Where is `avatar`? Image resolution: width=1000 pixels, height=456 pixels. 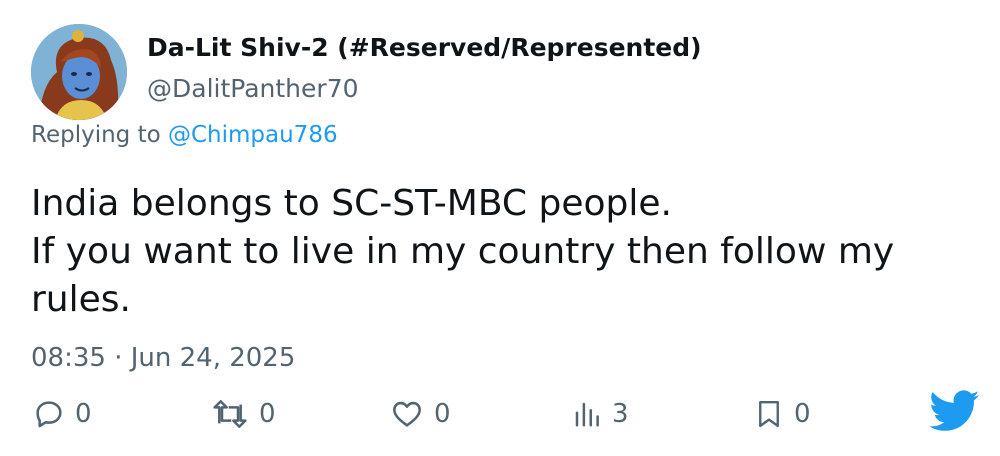 avatar is located at coordinates (79, 72).